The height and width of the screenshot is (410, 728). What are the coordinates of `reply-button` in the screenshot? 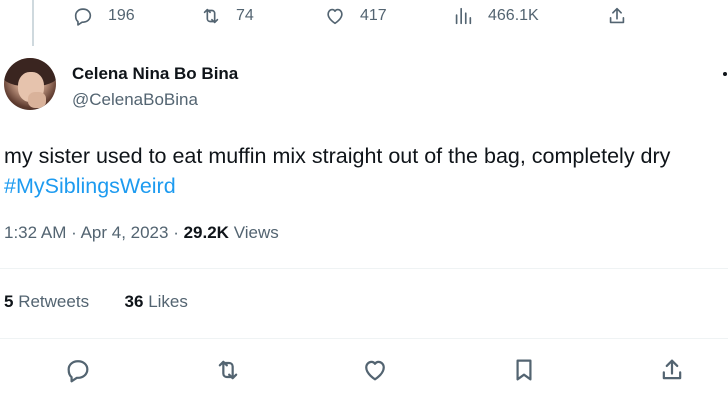 It's located at (78, 370).